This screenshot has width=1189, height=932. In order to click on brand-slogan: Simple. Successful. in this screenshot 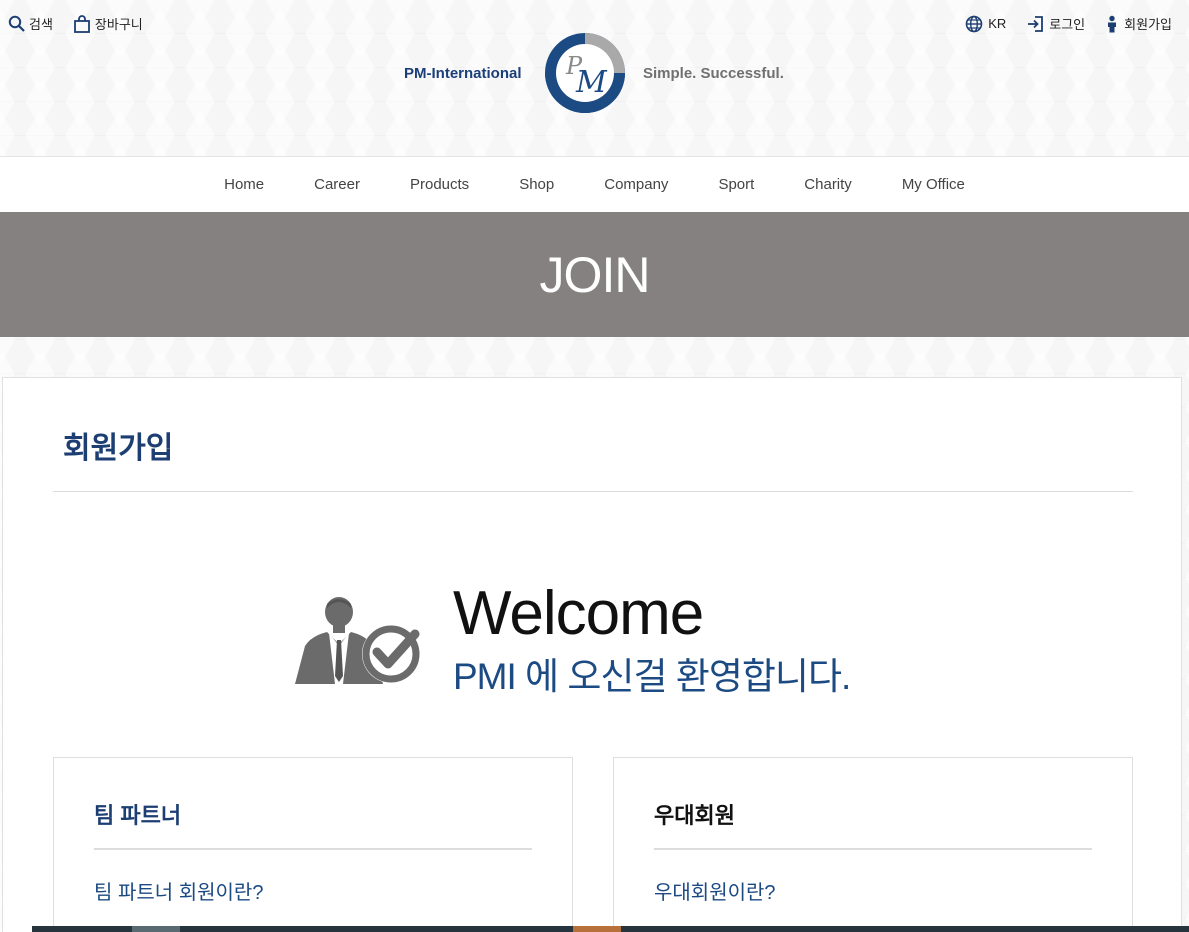, I will do `click(713, 73)`.